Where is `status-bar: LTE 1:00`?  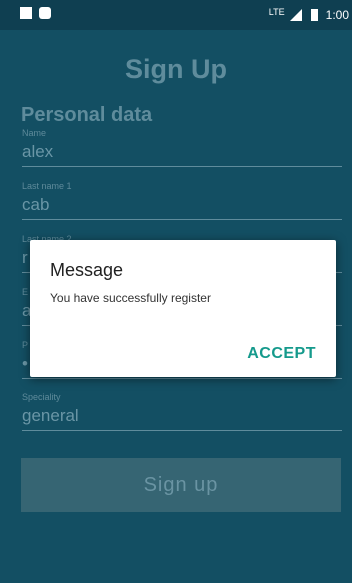
status-bar: LTE 1:00 is located at coordinates (176, 15).